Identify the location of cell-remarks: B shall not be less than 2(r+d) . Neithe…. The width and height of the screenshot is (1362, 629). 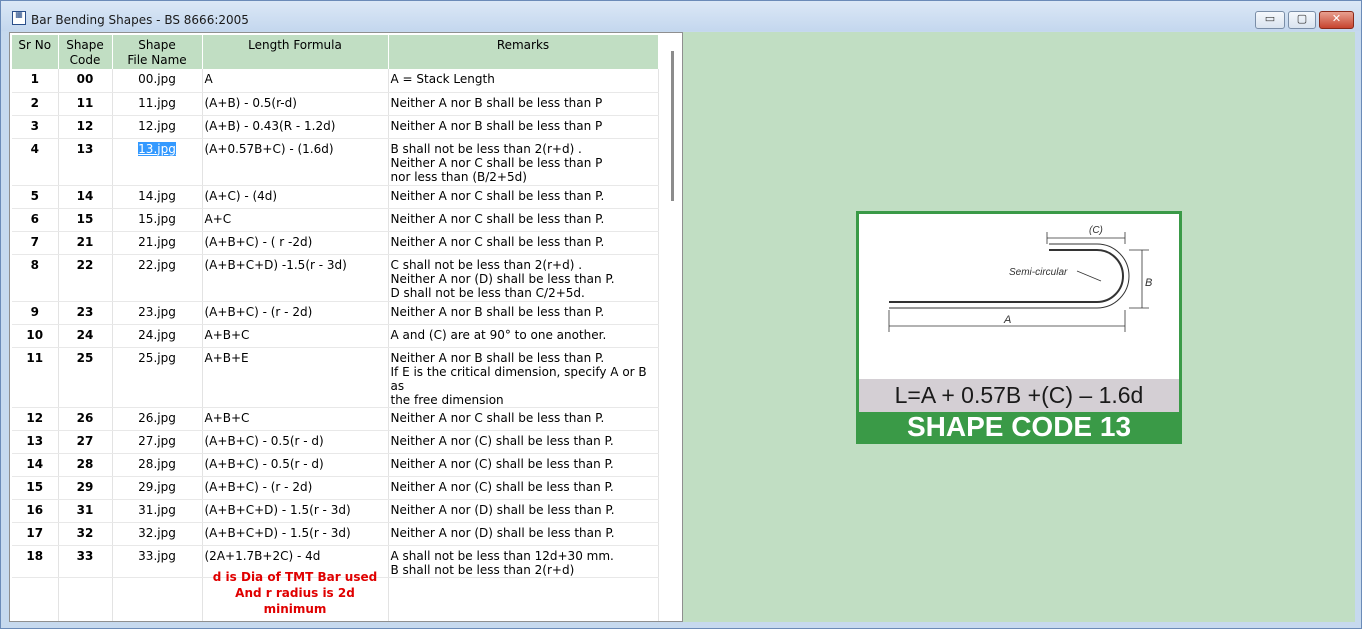
(523, 162).